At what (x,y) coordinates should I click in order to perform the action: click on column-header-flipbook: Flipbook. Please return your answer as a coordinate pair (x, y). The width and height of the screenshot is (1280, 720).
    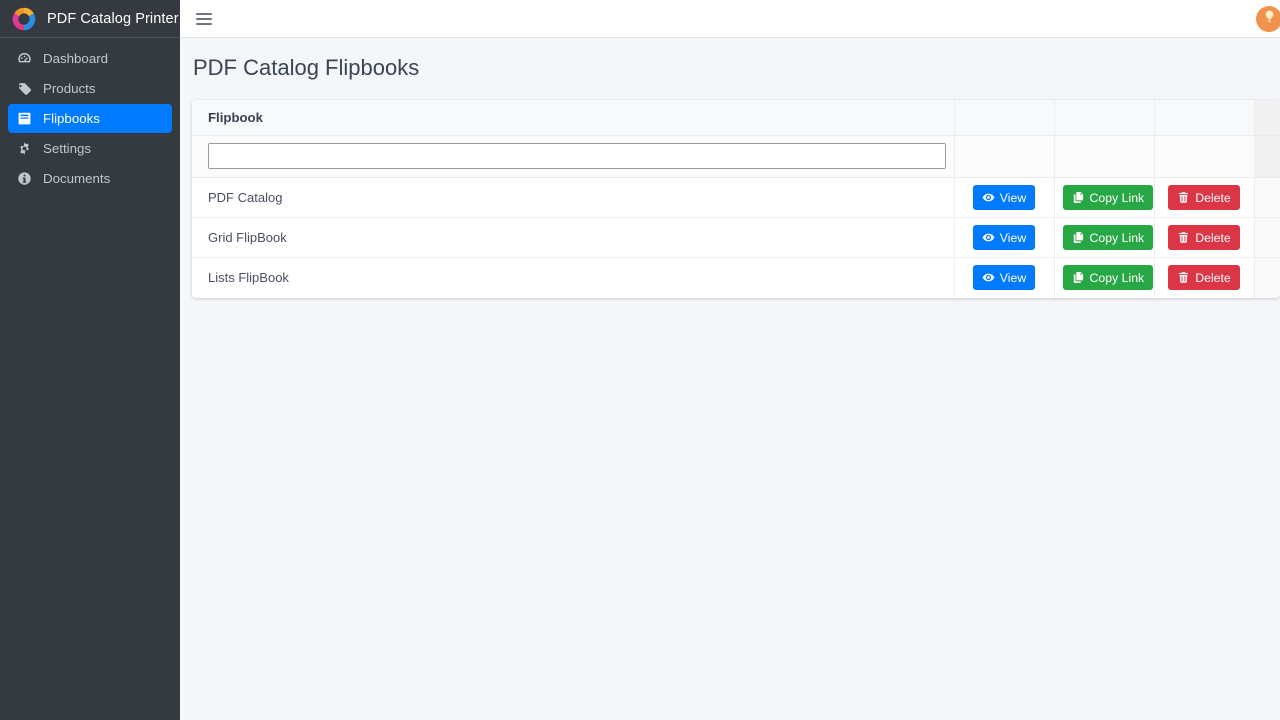
    Looking at the image, I should click on (573, 118).